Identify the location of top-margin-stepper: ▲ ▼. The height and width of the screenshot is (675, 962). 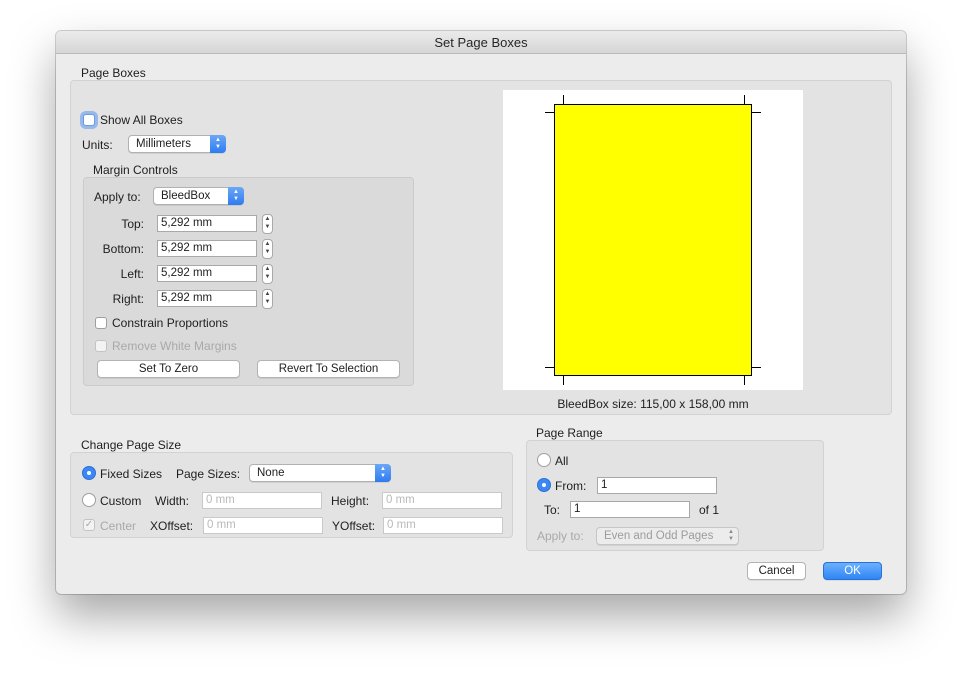
(267, 224).